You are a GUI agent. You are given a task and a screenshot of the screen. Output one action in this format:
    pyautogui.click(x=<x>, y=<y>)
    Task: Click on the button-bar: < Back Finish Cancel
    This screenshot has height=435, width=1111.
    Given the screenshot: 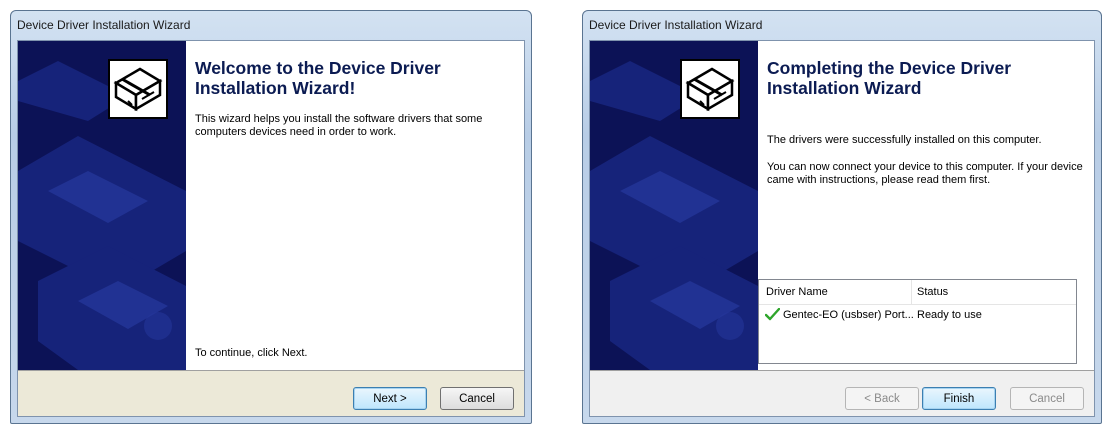 What is the action you would take?
    pyautogui.click(x=842, y=393)
    